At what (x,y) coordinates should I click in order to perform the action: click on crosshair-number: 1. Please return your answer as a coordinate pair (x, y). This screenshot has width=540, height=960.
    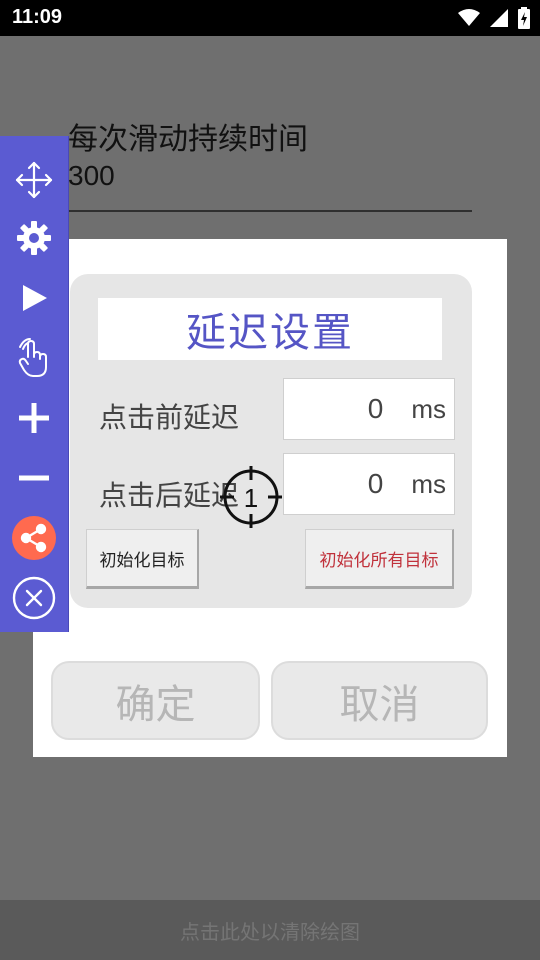
    Looking at the image, I should click on (251, 498).